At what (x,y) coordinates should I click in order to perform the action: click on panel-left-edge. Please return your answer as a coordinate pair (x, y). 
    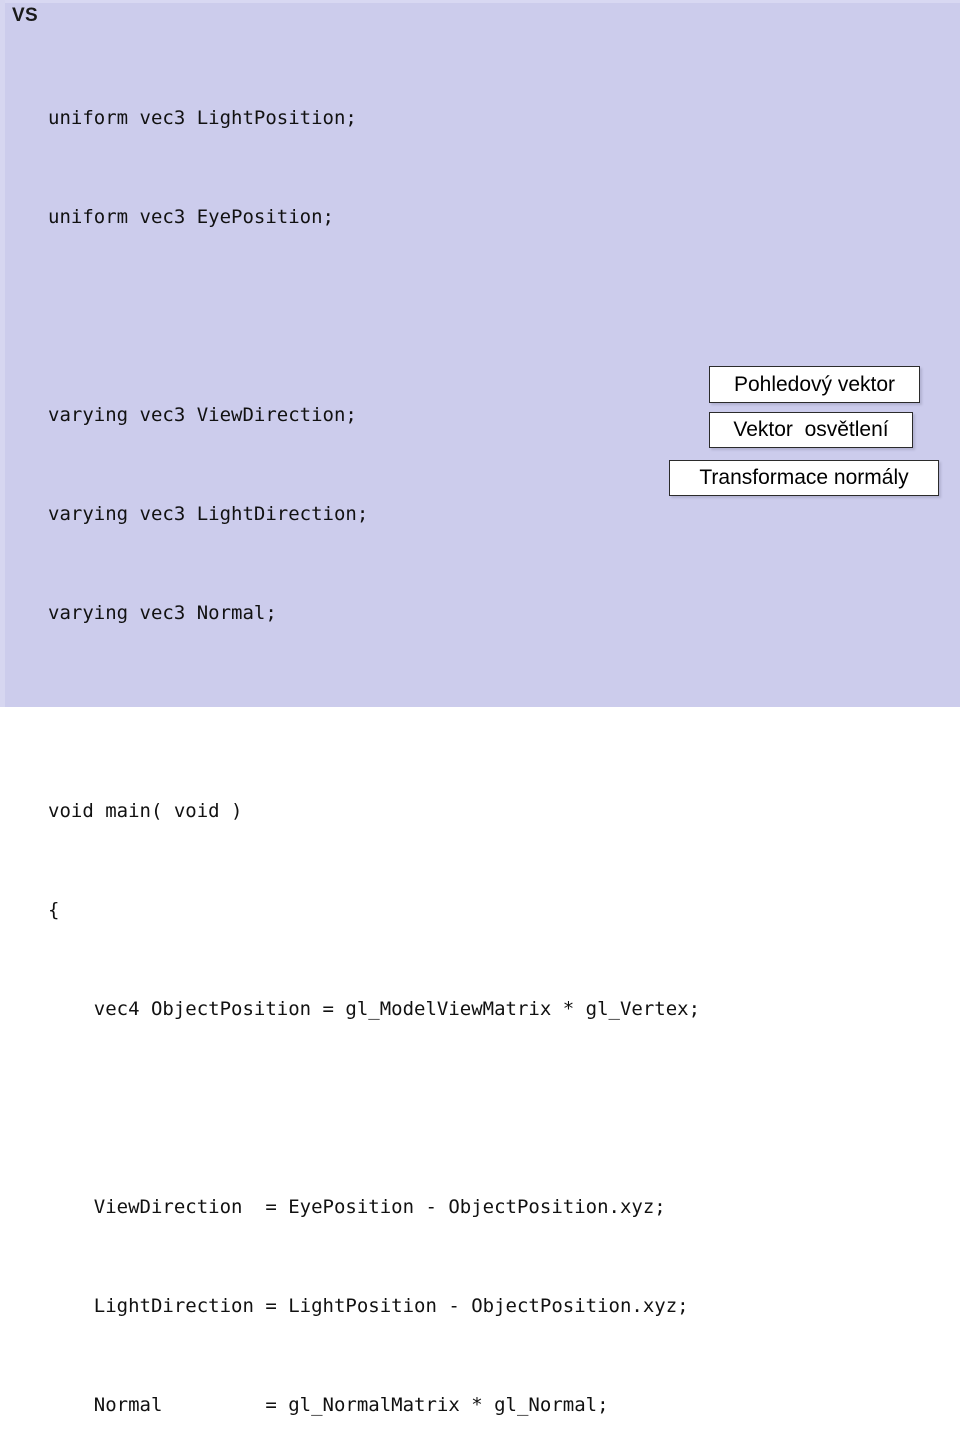
    Looking at the image, I should click on (2, 353).